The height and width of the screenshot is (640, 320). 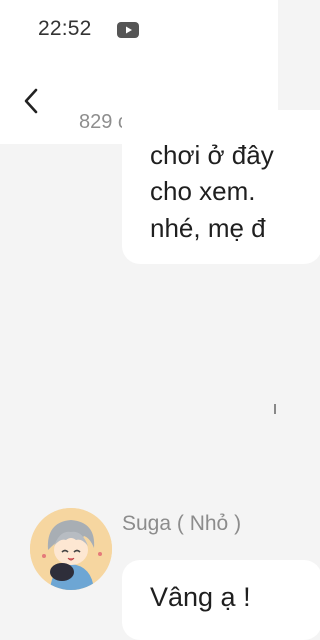 I want to click on message-bubble: chơi ở đây cho xem. nhé, mẹ đ, so click(x=221, y=187).